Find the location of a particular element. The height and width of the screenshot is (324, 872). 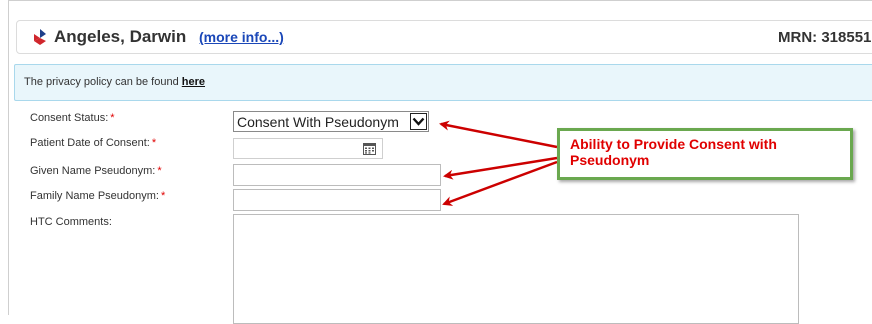

consent-status-label: Consent Status: * is located at coordinates (72, 118).